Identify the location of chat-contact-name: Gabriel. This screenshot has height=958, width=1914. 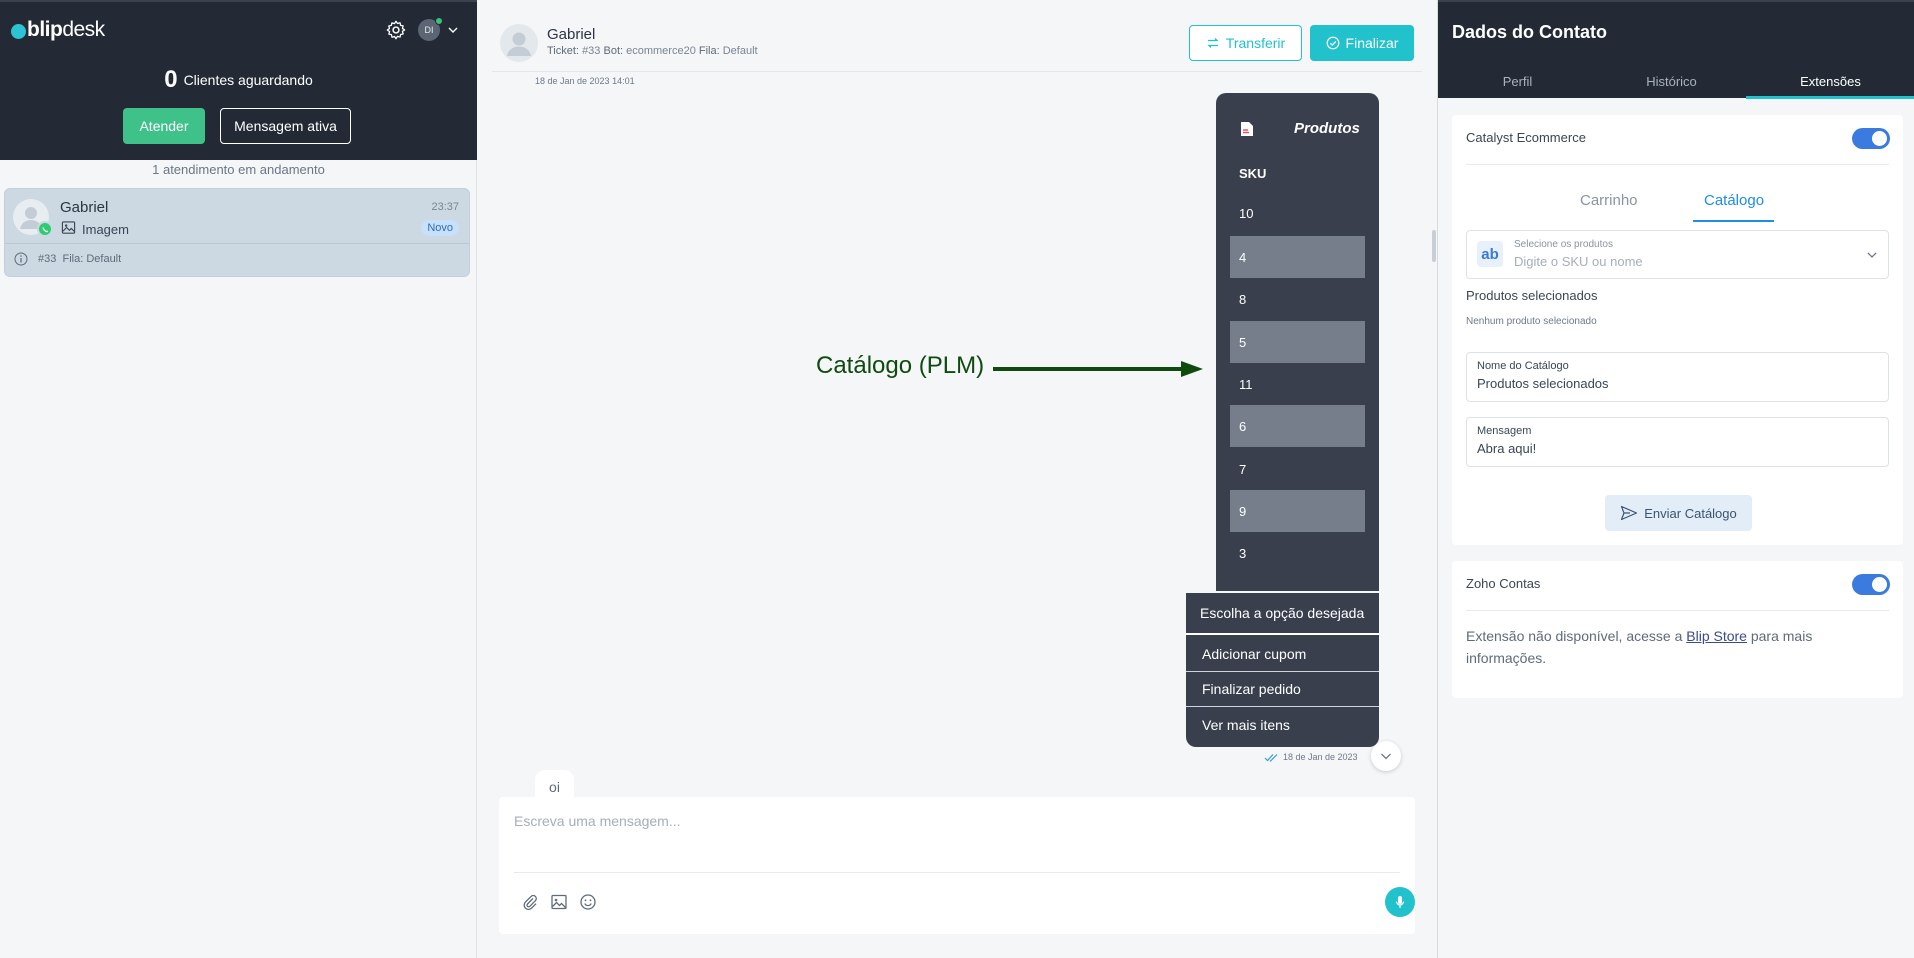
(571, 34).